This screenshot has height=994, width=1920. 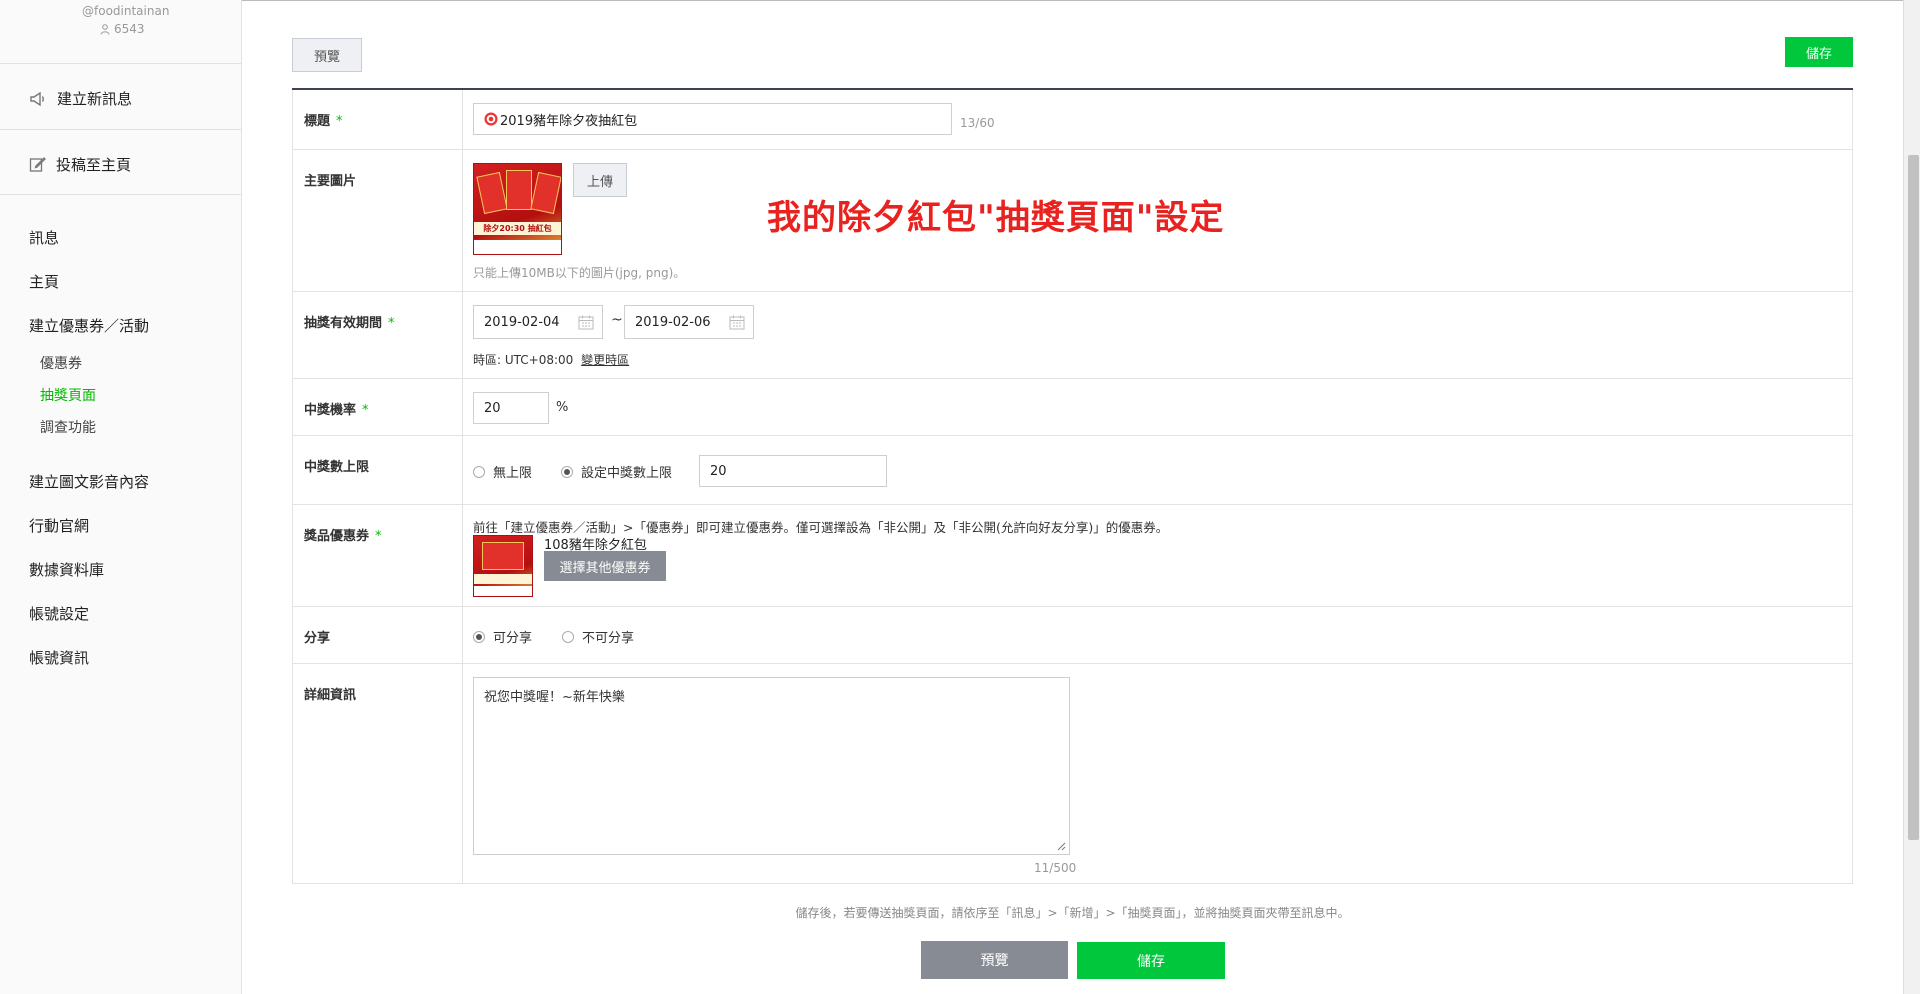 What do you see at coordinates (605, 360) in the screenshot?
I see `change-timezone-link: 變更時區` at bounding box center [605, 360].